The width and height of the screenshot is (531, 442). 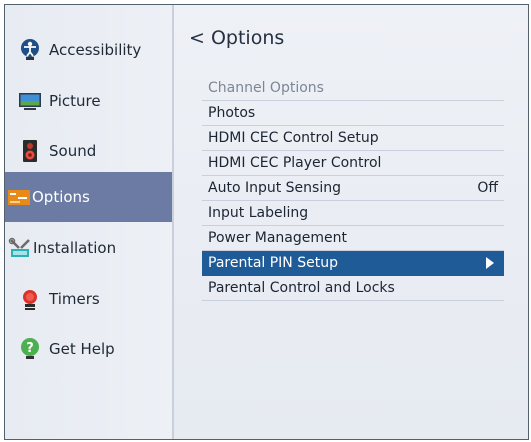 What do you see at coordinates (75, 101) in the screenshot?
I see `sidebar-item-label: Picture` at bounding box center [75, 101].